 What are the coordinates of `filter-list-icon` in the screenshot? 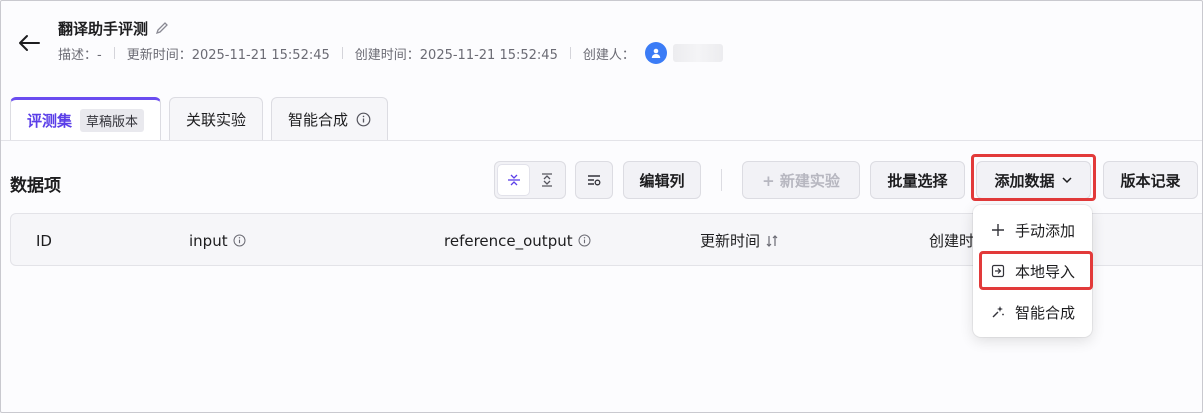 It's located at (594, 180).